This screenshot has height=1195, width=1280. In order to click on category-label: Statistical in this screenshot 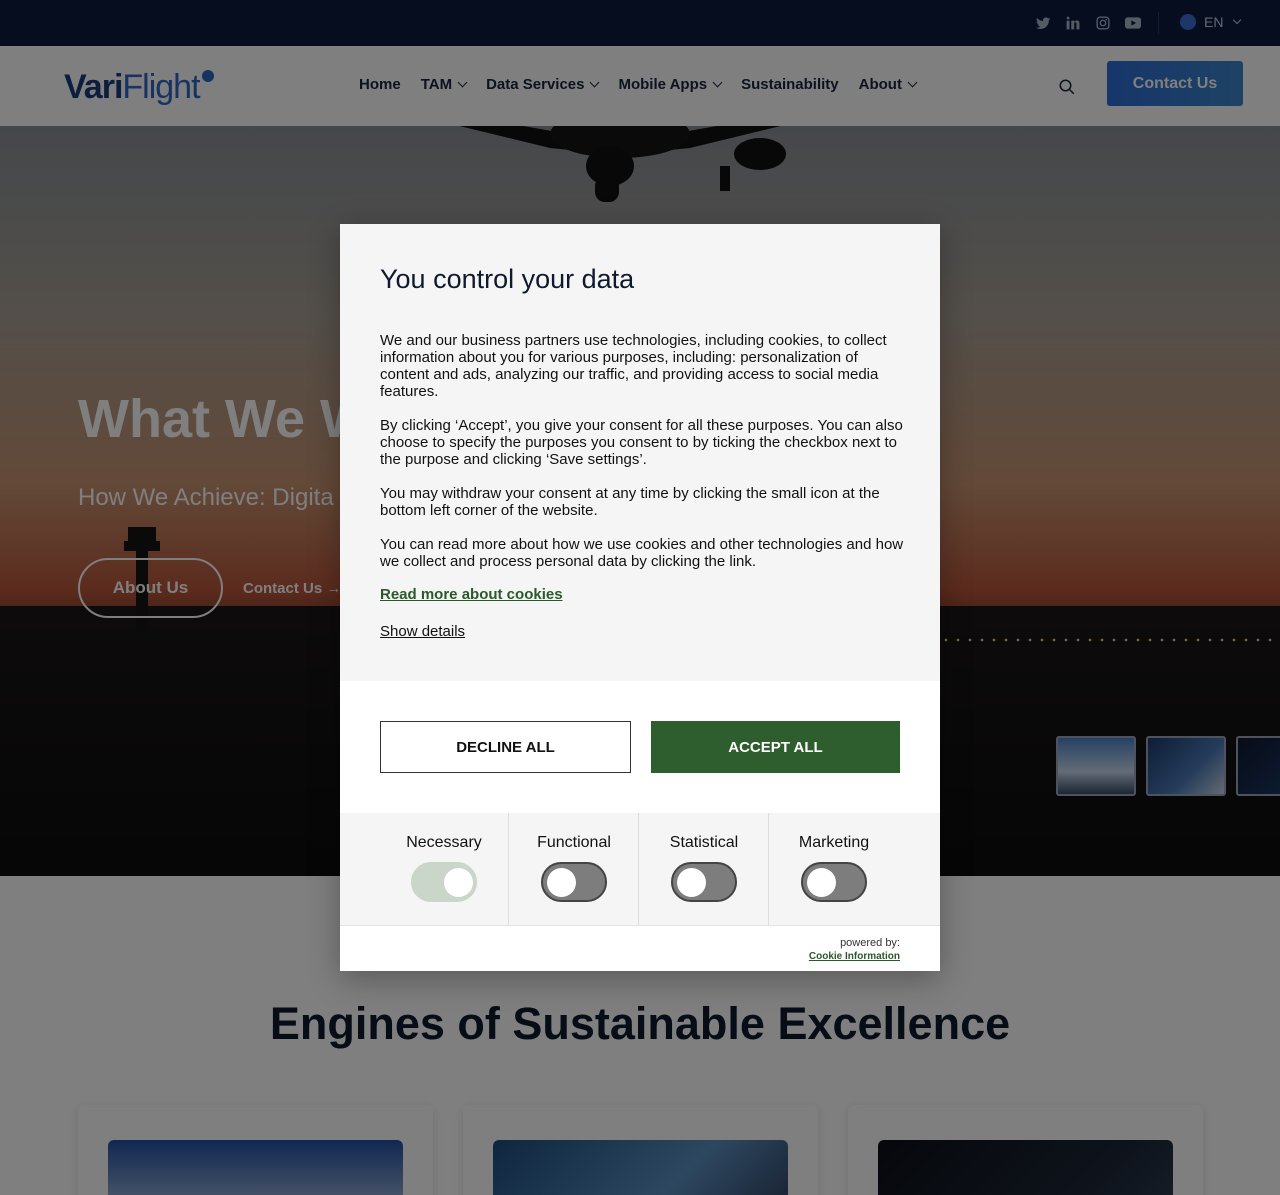, I will do `click(704, 842)`.